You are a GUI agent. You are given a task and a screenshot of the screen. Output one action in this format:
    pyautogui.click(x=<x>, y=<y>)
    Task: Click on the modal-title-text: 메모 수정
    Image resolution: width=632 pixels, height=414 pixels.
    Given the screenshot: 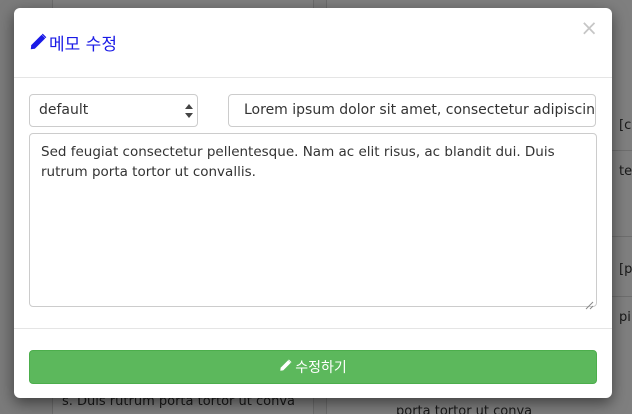 What is the action you would take?
    pyautogui.click(x=83, y=44)
    